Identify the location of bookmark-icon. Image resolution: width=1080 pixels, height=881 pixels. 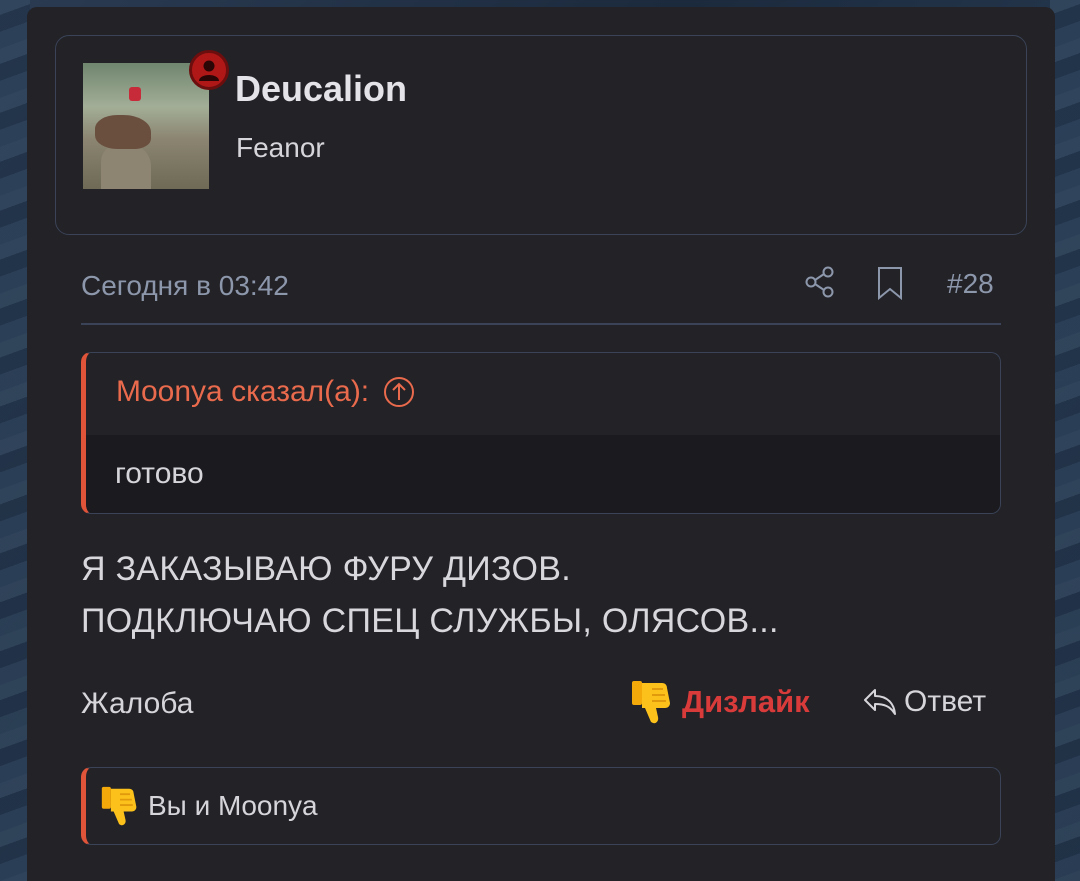
(890, 283).